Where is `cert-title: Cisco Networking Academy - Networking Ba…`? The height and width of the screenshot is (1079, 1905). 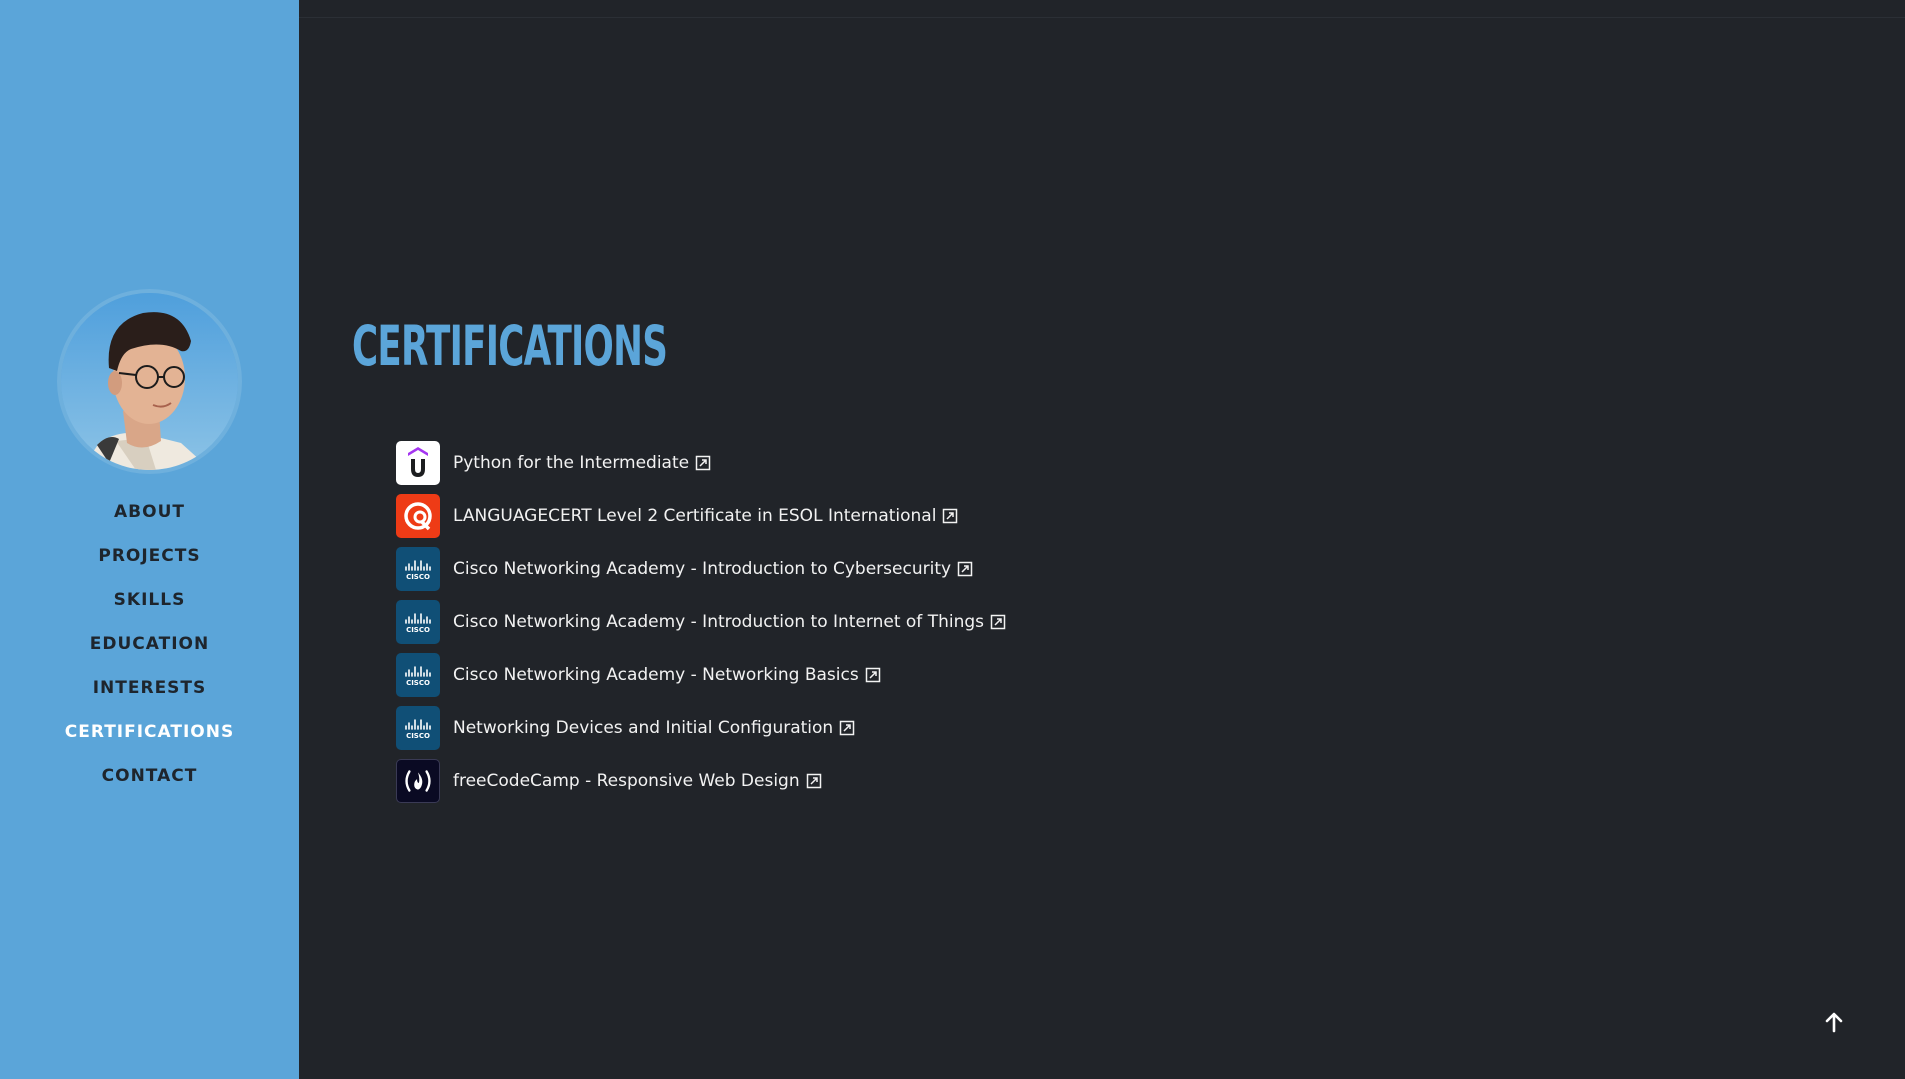 cert-title: Cisco Networking Academy - Networking Ba… is located at coordinates (656, 674).